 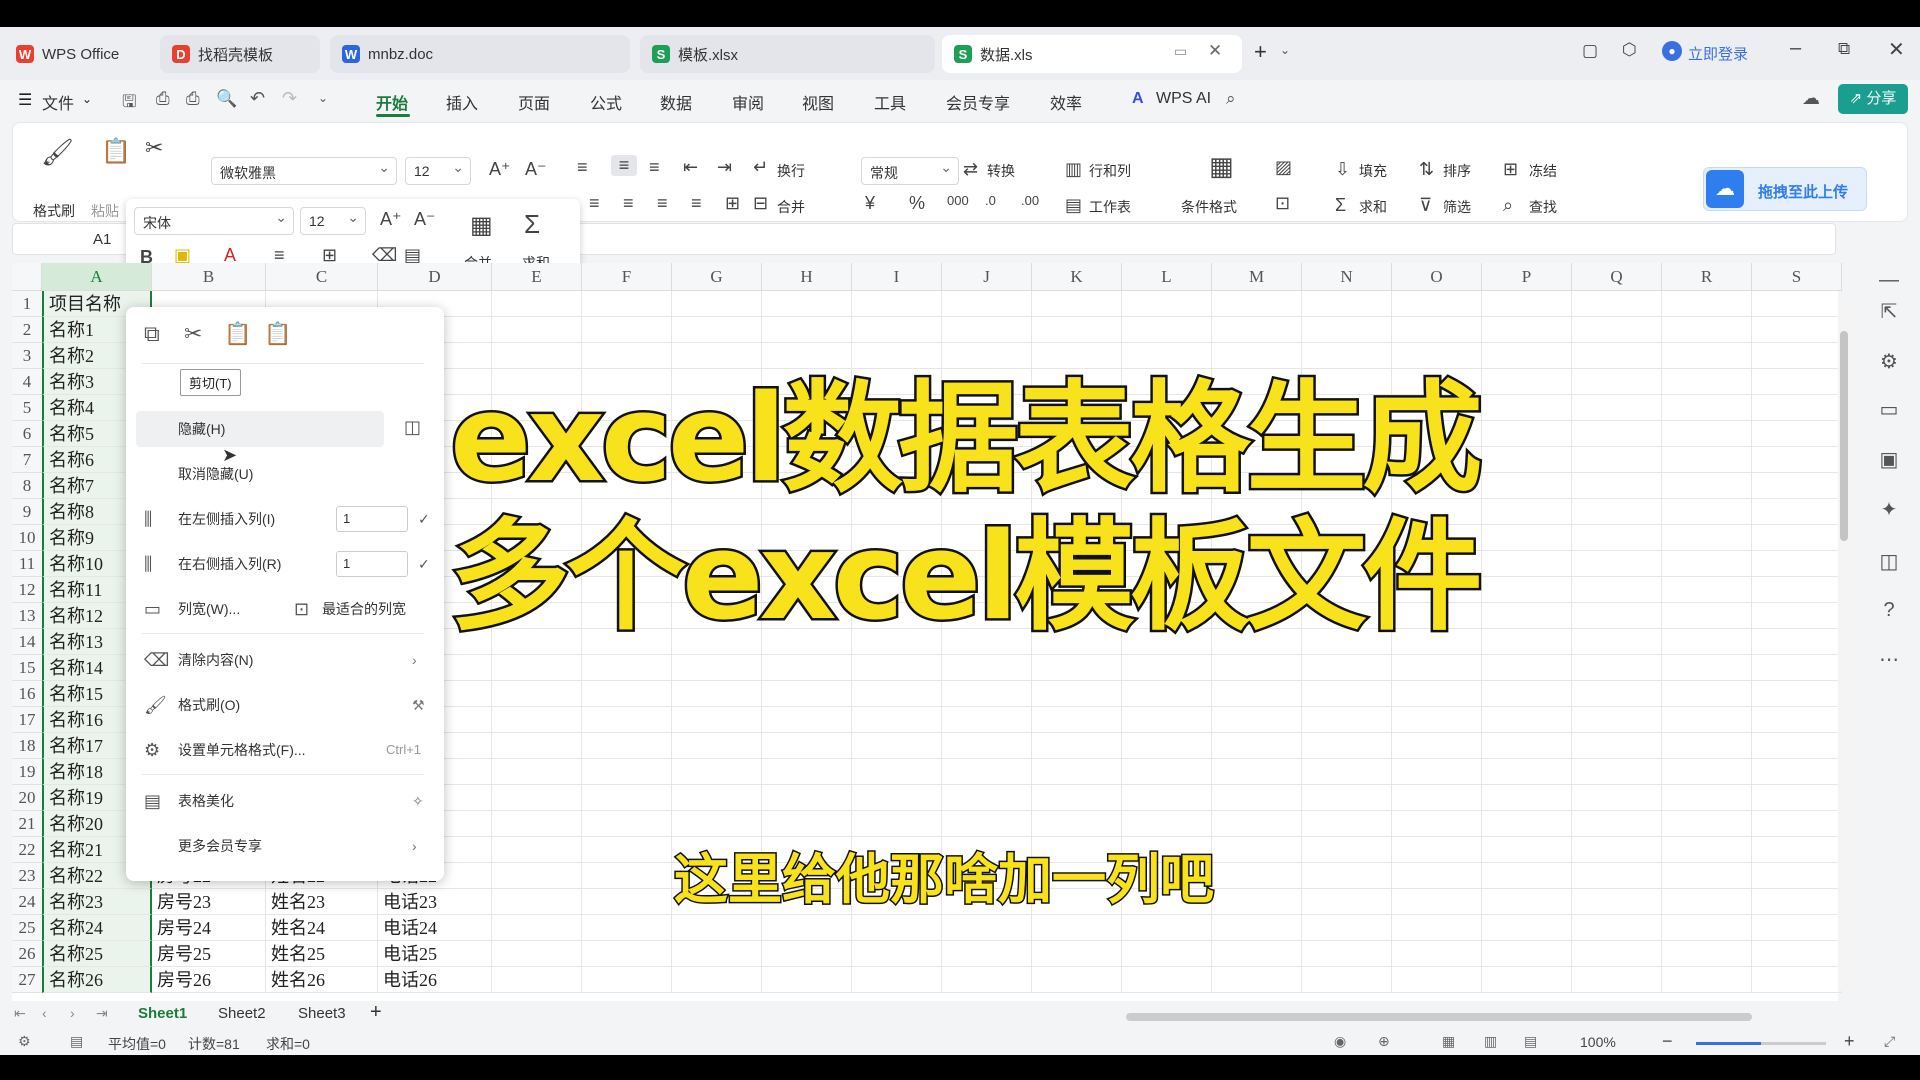 I want to click on cell-r6, so click(x=1707, y=434).